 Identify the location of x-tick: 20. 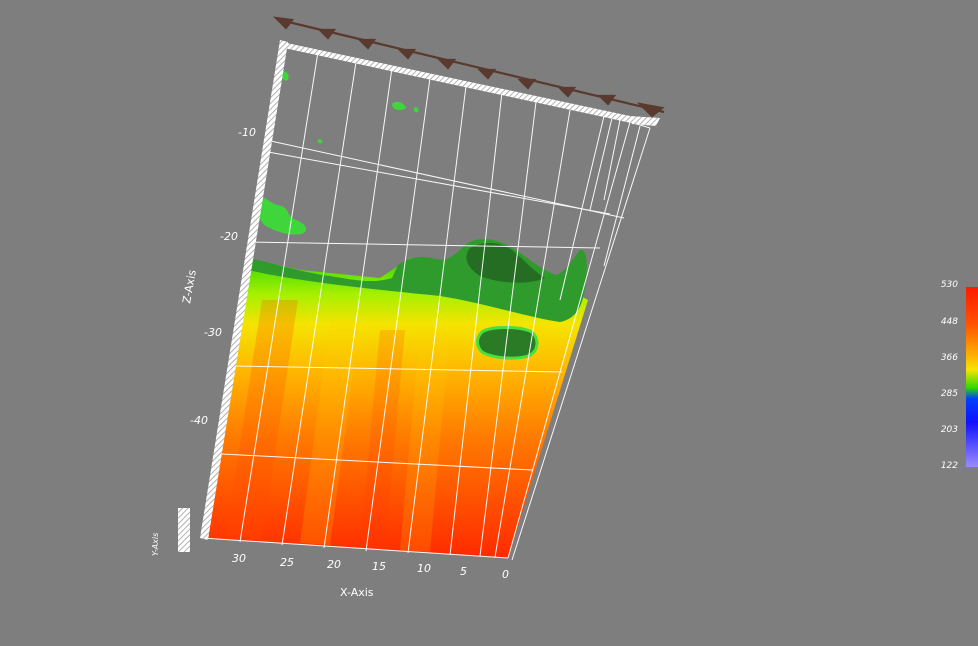
(334, 564).